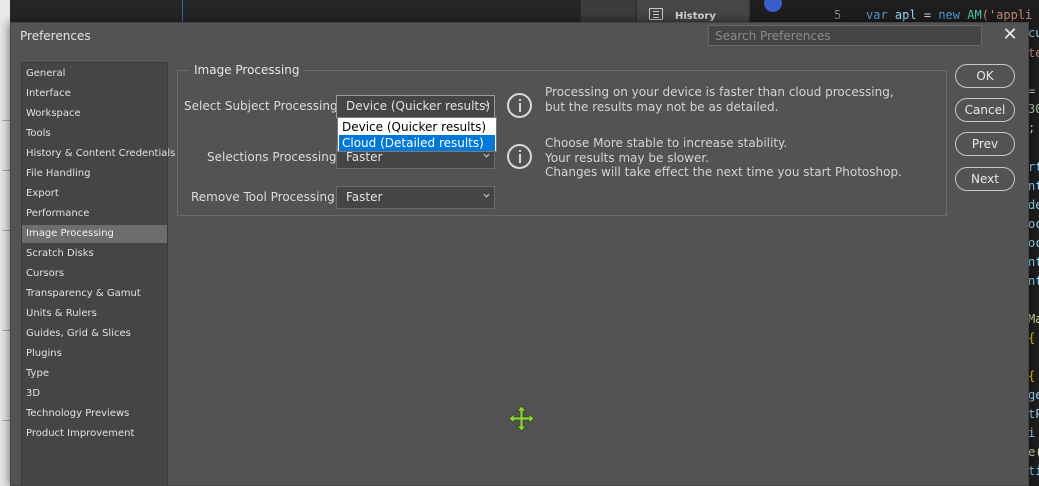 The height and width of the screenshot is (486, 1039). I want to click on code-fragment: de, so click(1033, 205).